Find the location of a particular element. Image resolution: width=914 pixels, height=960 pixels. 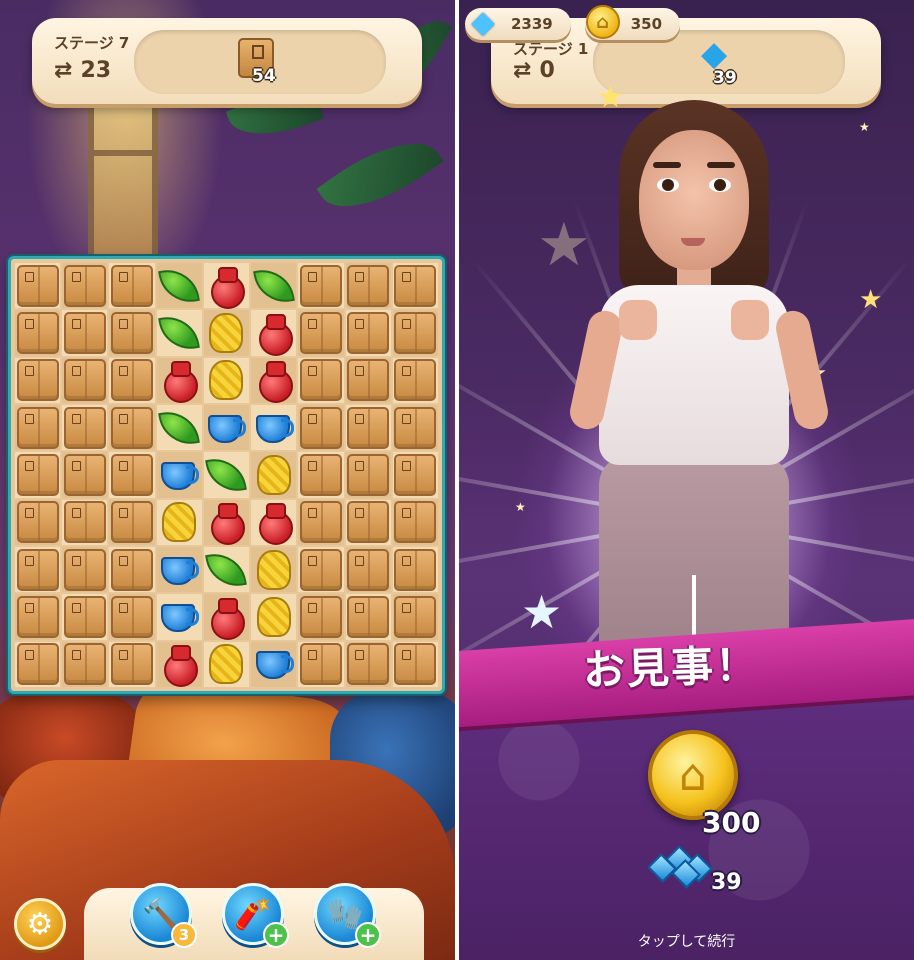

settings-button: ⚙ is located at coordinates (40, 924).